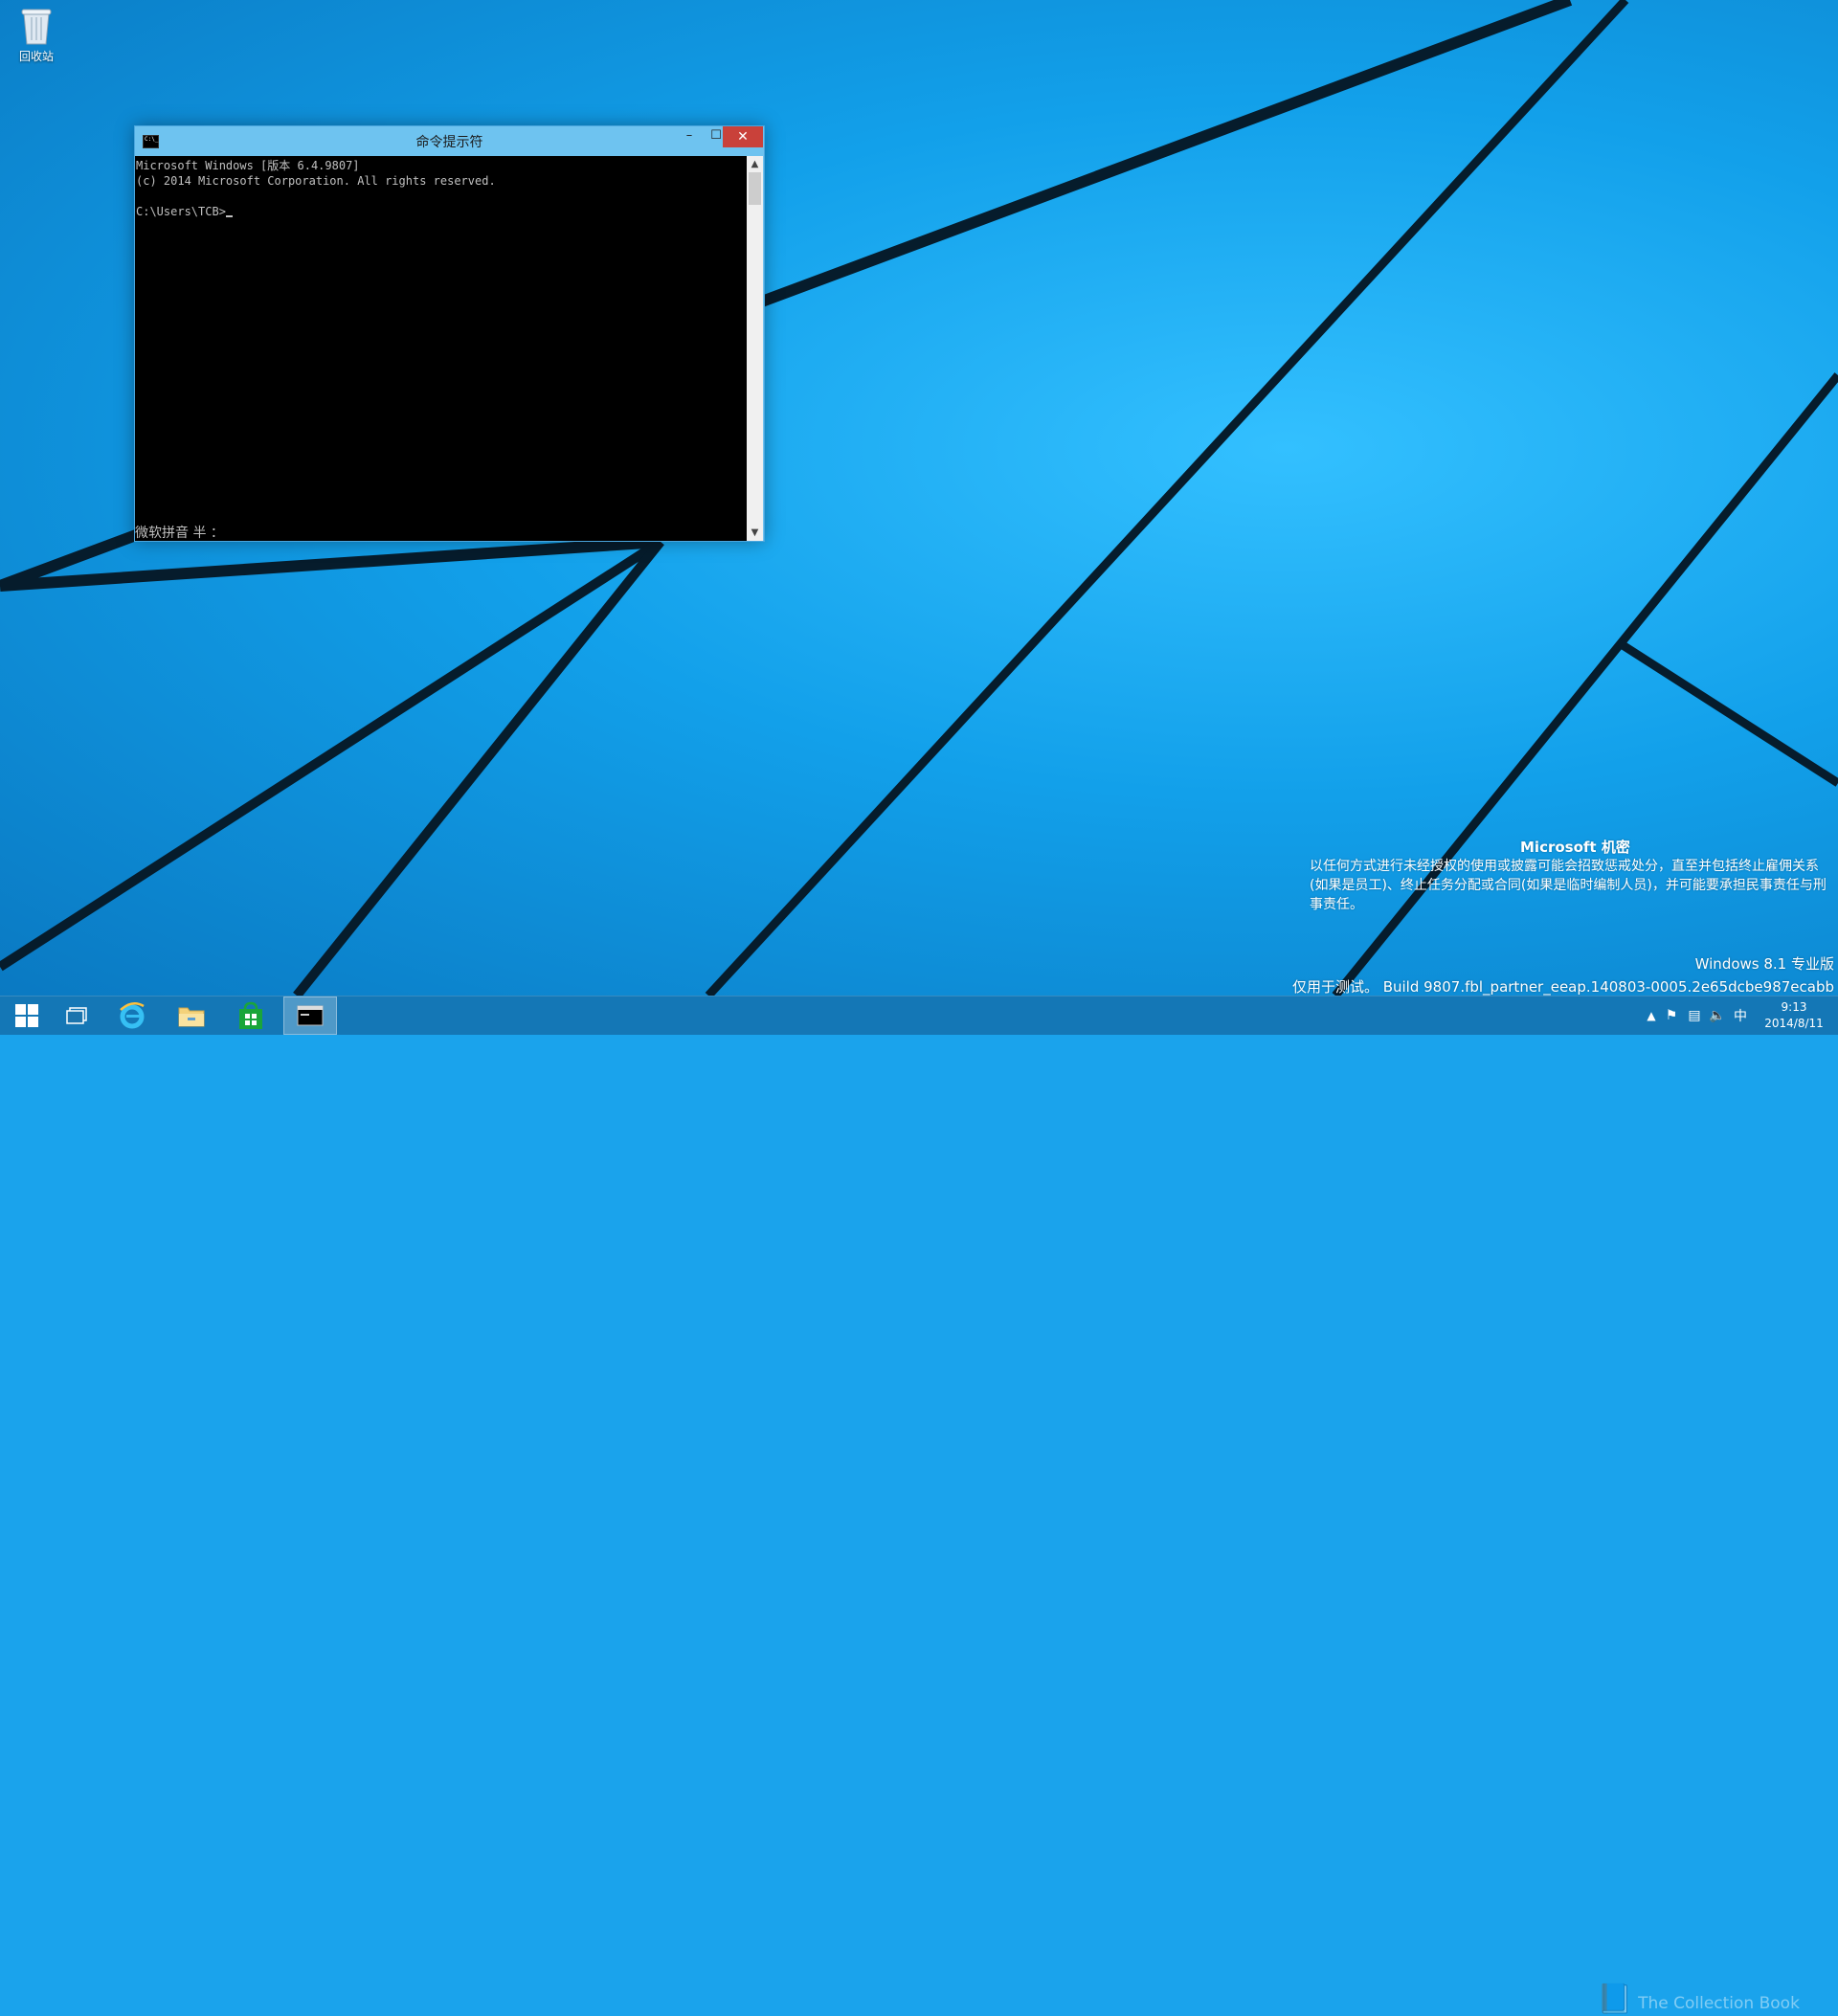  I want to click on internet-explorer-button, so click(132, 1016).